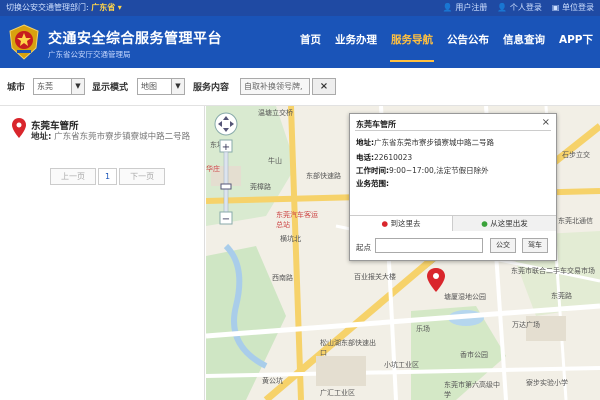 Image resolution: width=600 pixels, height=400 pixels. I want to click on map-label: 西南路, so click(282, 278).